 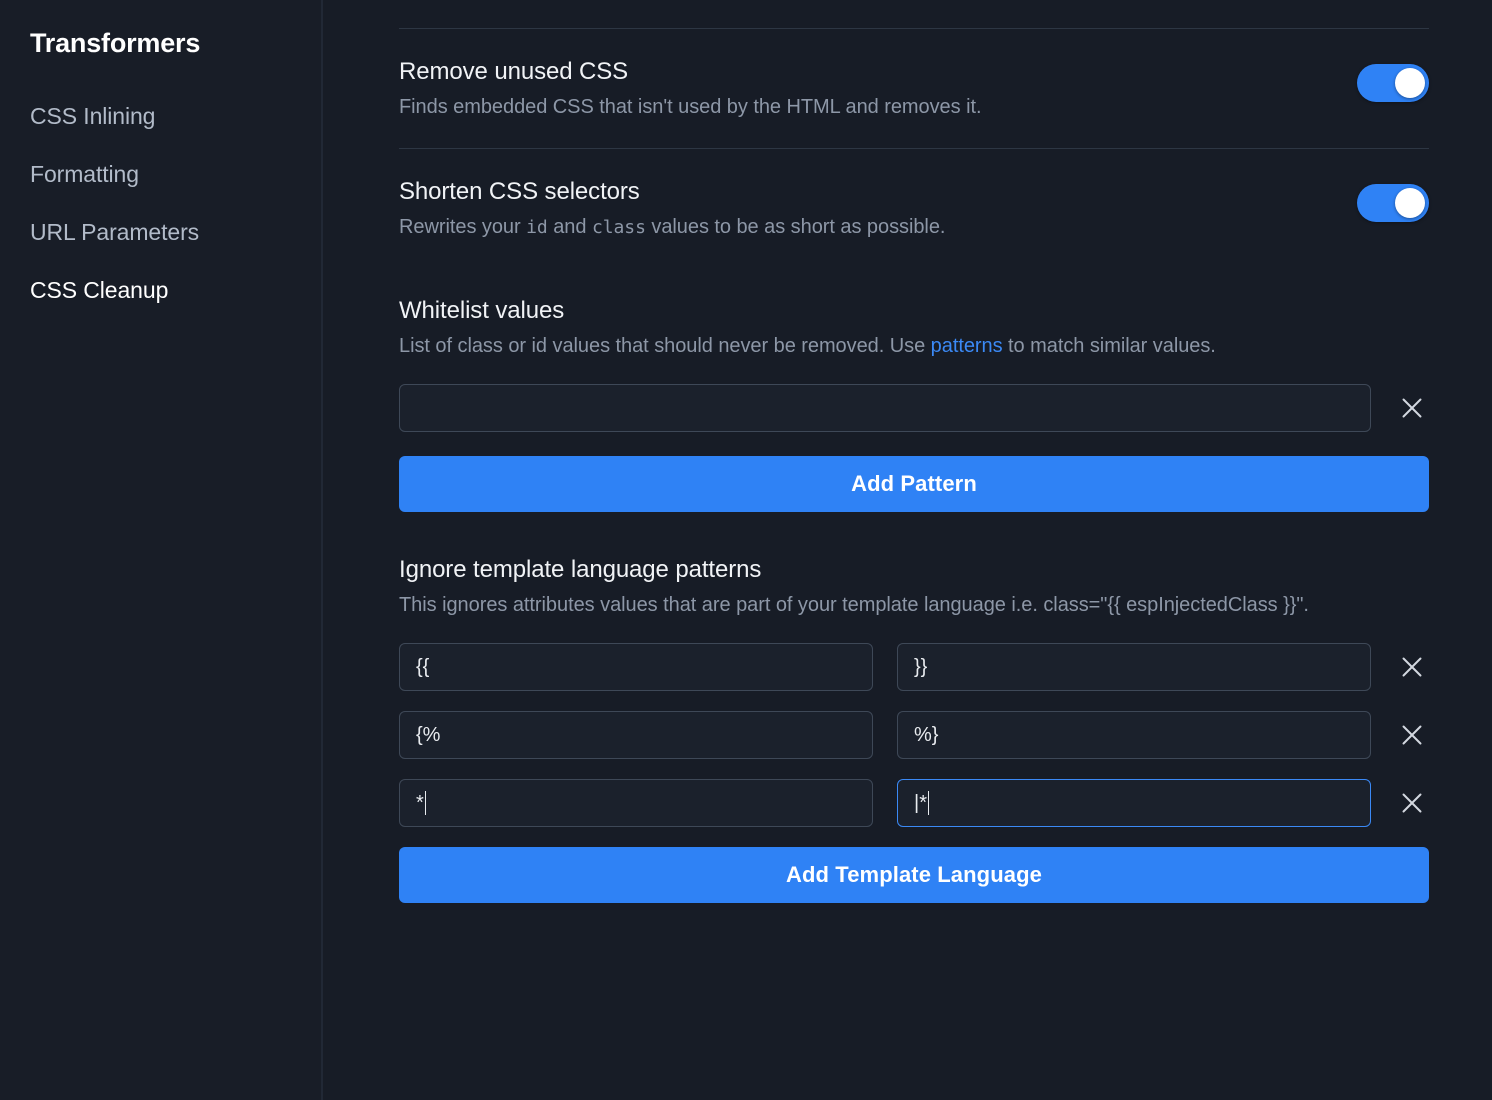 I want to click on whitelist-input-row, so click(x=914, y=408).